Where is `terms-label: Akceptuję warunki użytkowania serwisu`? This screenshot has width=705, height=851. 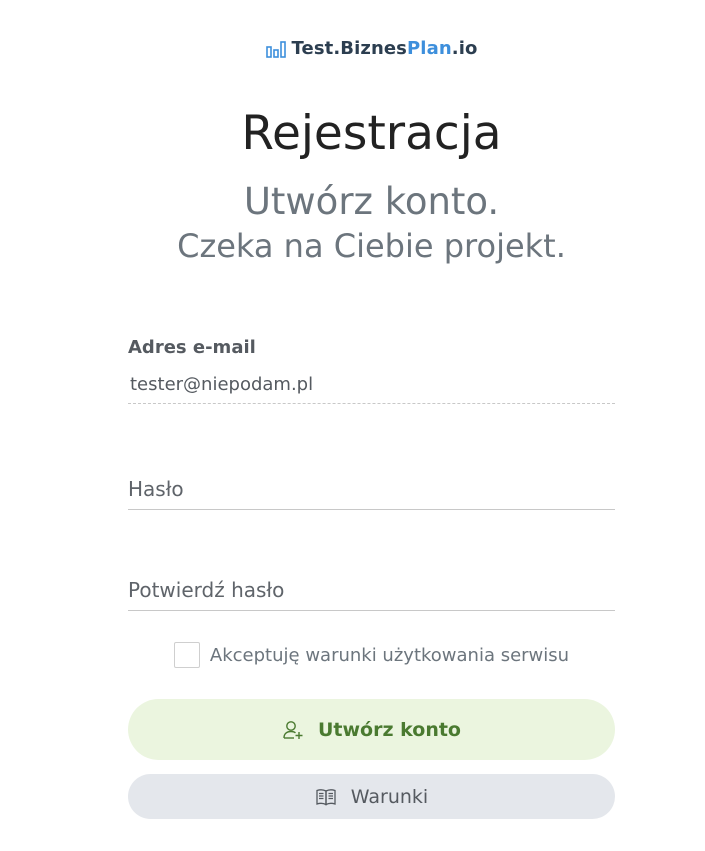
terms-label: Akceptuję warunki użytkowania serwisu is located at coordinates (389, 655).